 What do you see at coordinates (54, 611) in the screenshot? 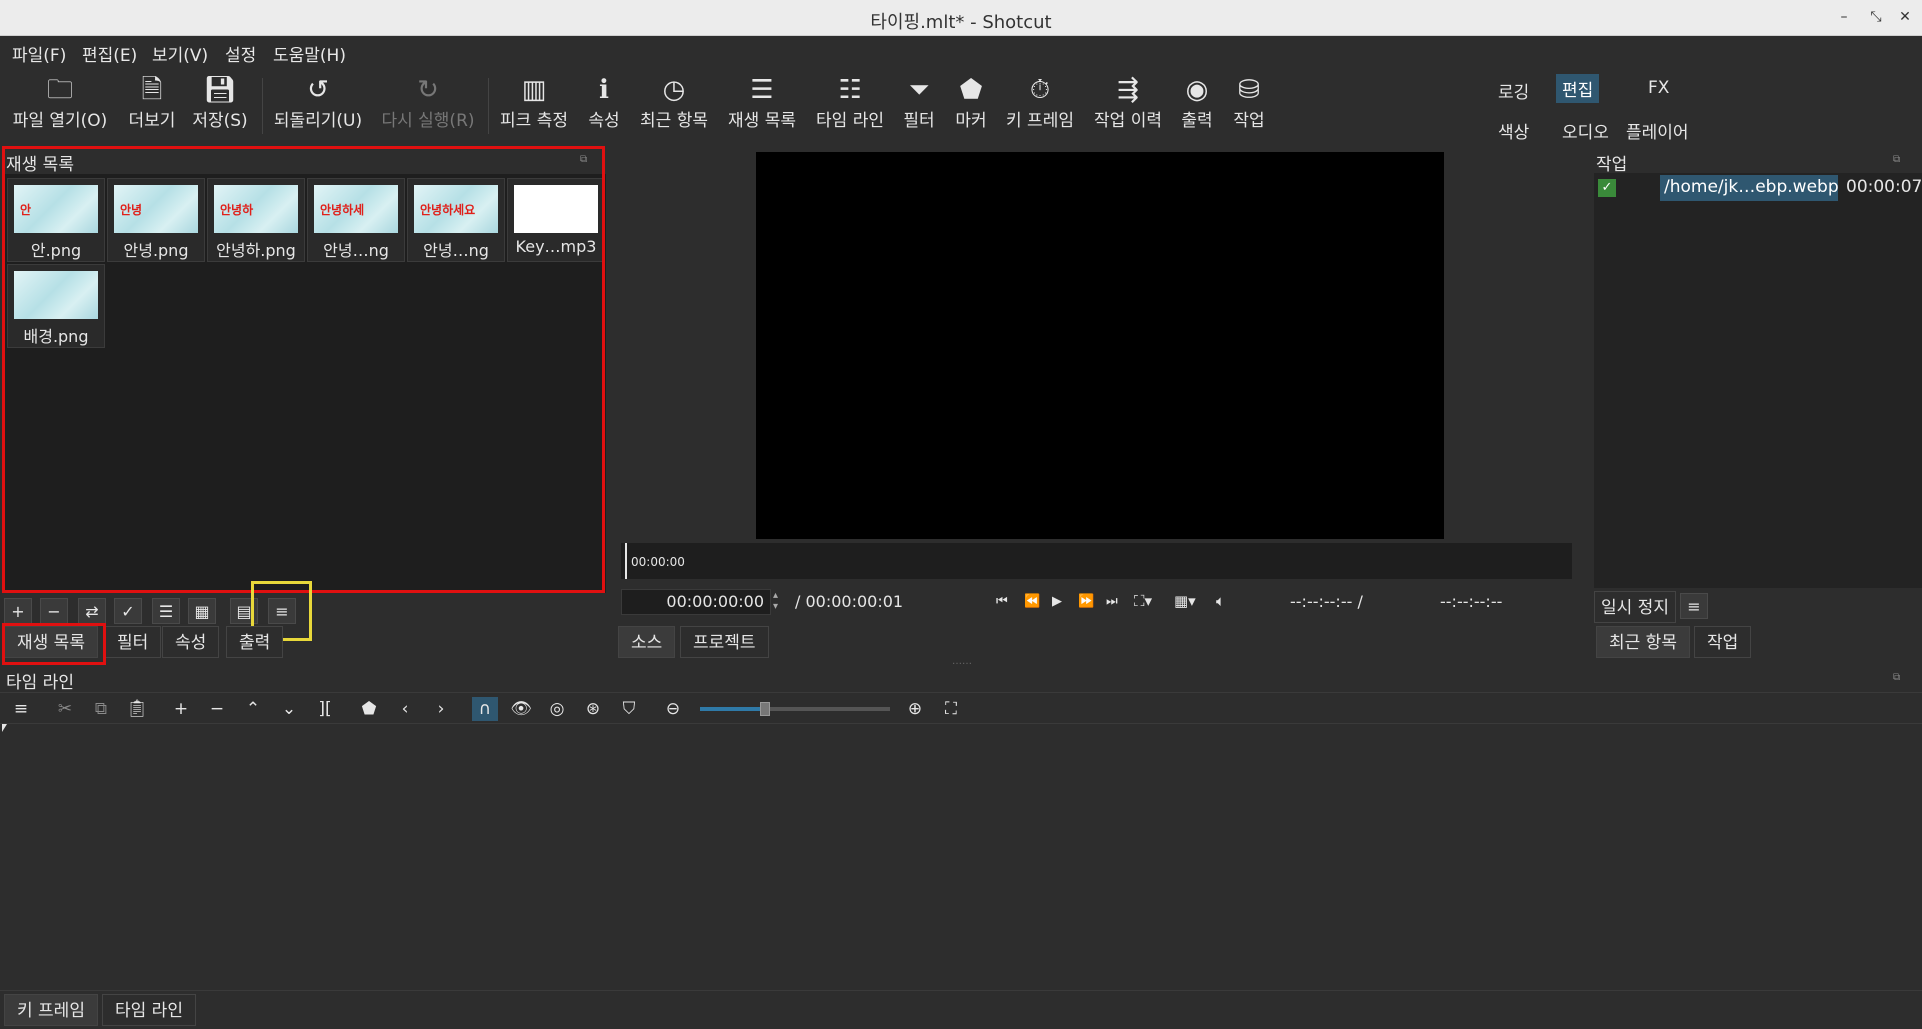
I see `remove-icon: −` at bounding box center [54, 611].